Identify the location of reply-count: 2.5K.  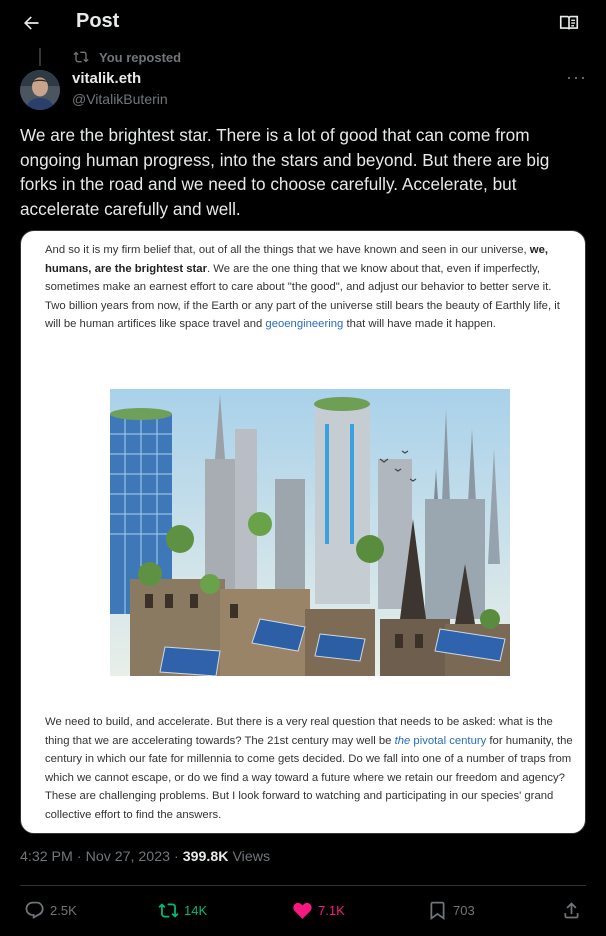
(63, 910).